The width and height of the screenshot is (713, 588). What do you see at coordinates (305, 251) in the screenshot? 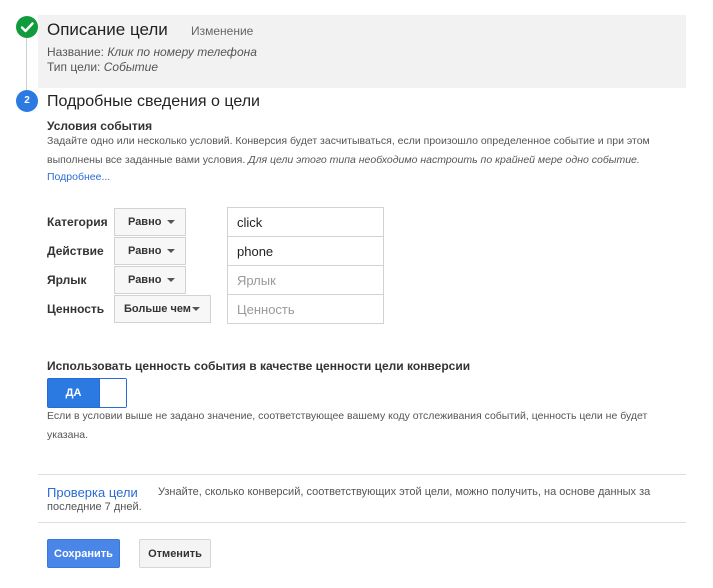
I see `action-value-input` at bounding box center [305, 251].